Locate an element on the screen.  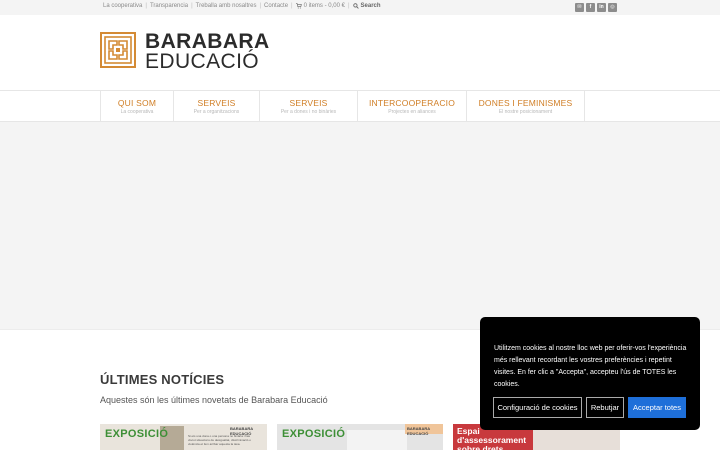
nav-item-subtitle: Projectes en aliances is located at coordinates (412, 112).